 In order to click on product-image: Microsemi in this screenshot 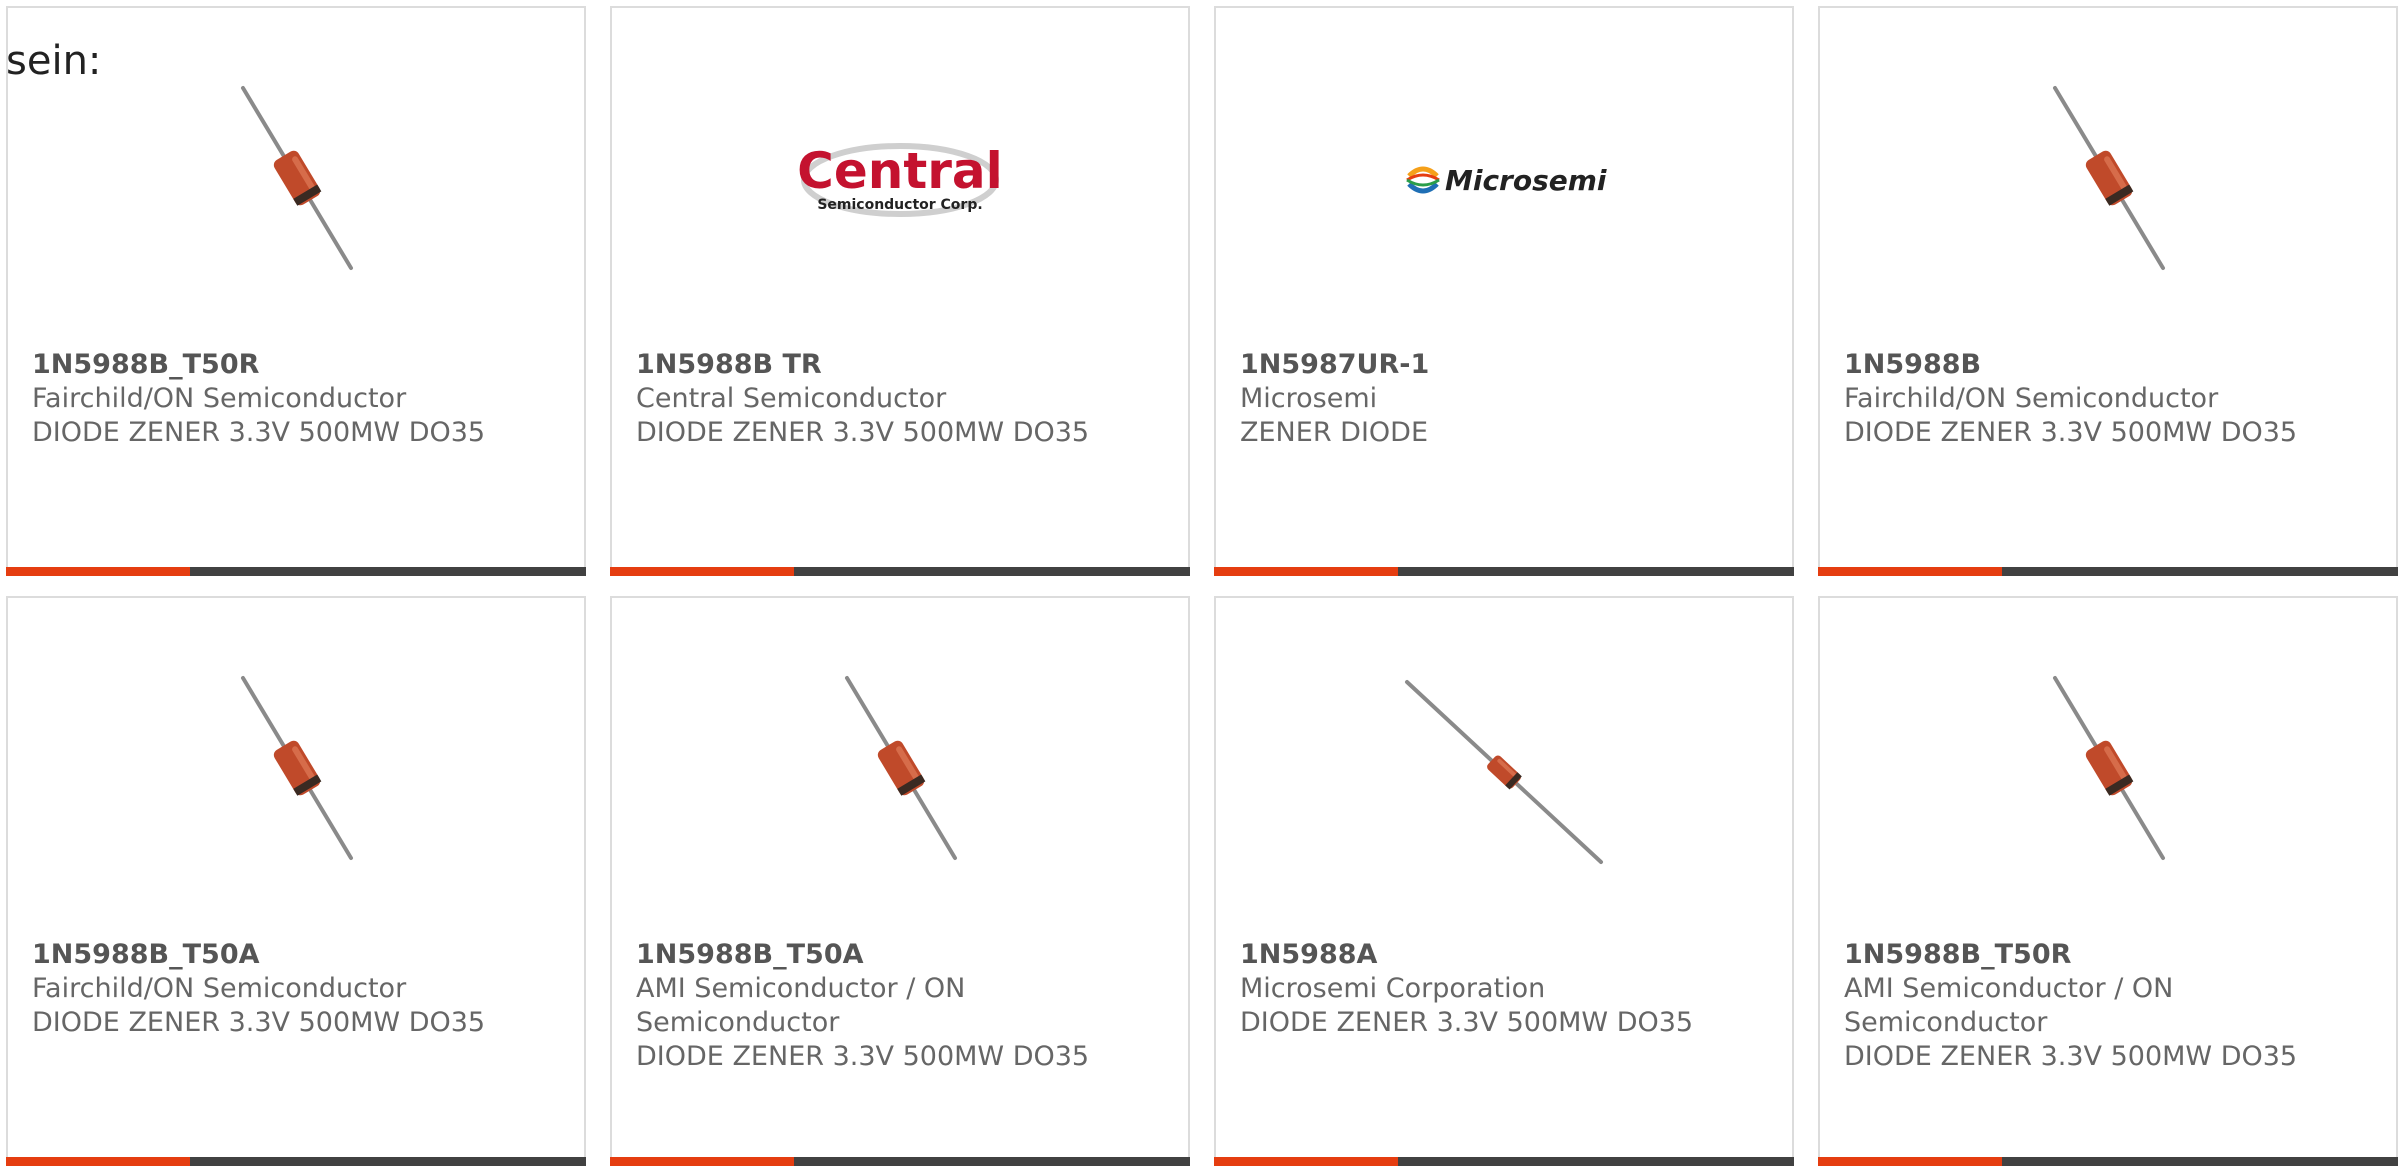, I will do `click(1504, 179)`.